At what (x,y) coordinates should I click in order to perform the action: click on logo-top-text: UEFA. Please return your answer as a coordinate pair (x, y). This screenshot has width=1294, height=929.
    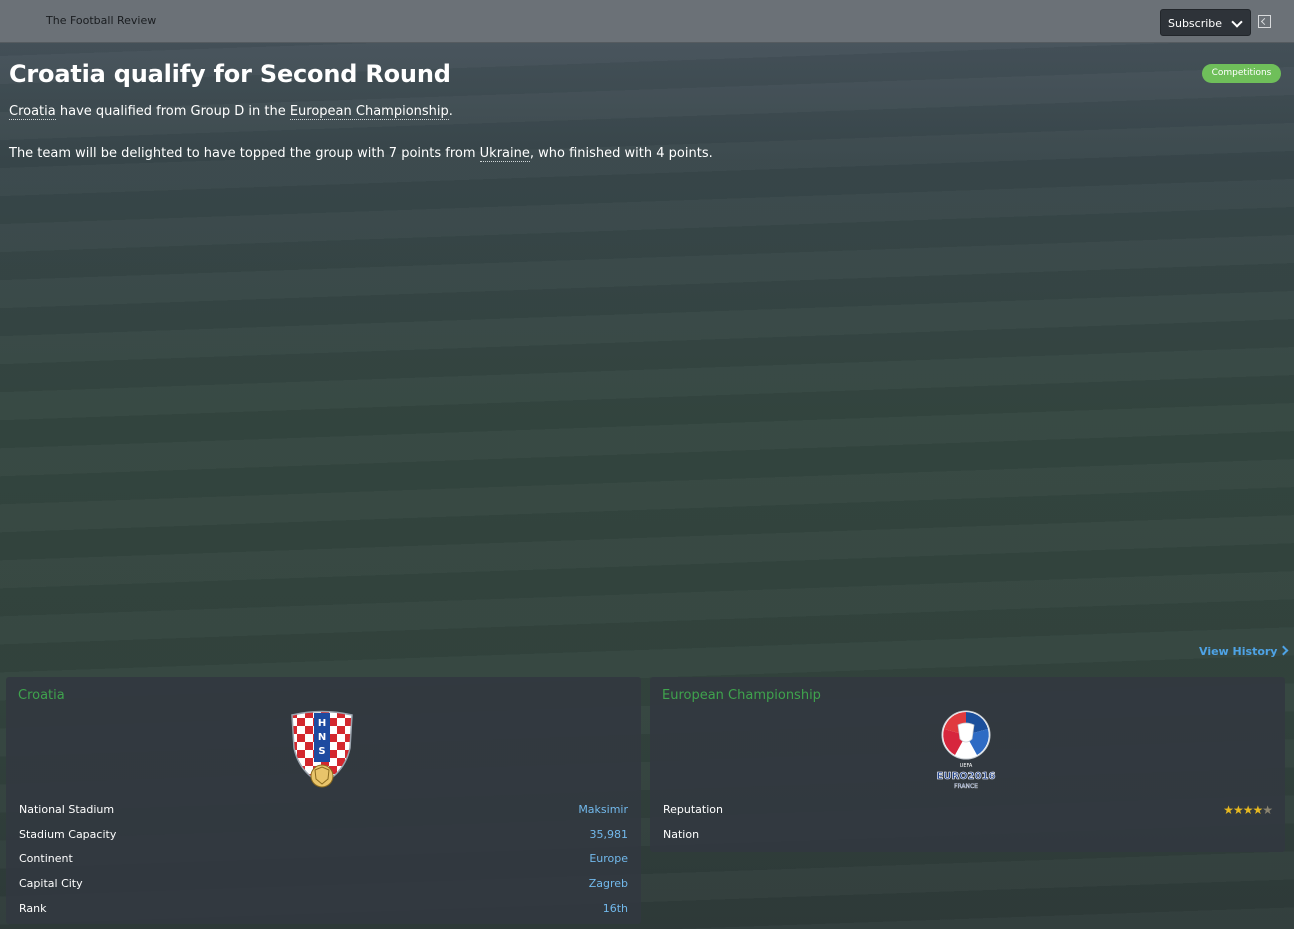
    Looking at the image, I should click on (966, 766).